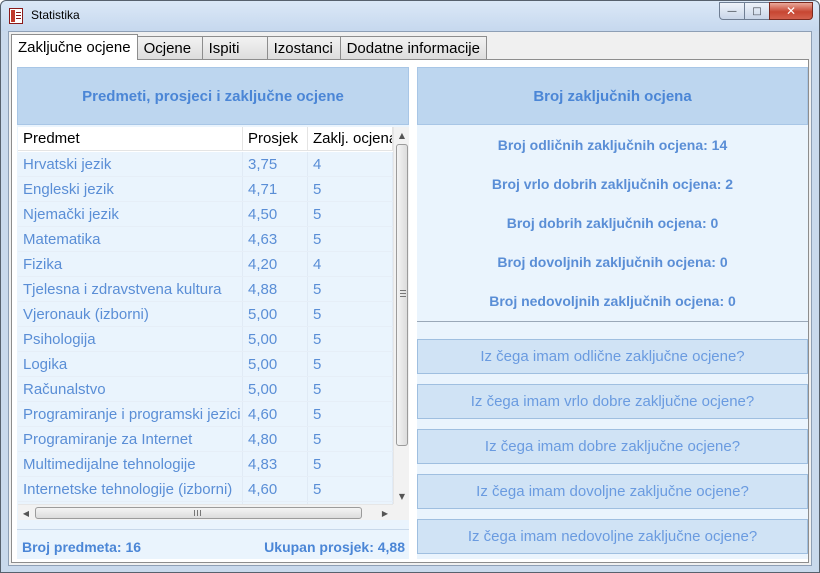  What do you see at coordinates (612, 145) in the screenshot?
I see `stat-odlicne: Broj odličnih zaključnih ocjena: 14` at bounding box center [612, 145].